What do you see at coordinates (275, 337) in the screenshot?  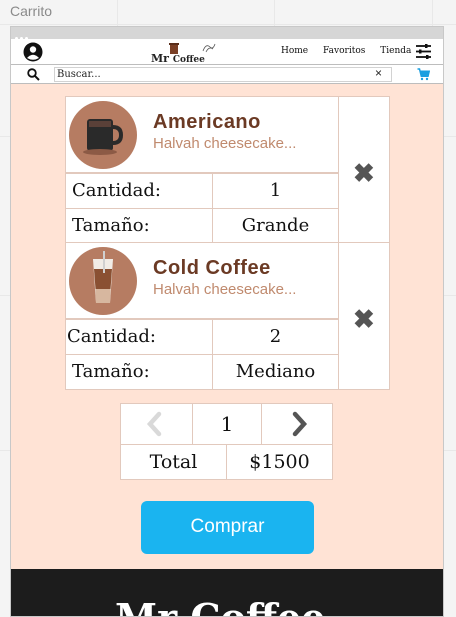 I see `quantity-value: 2` at bounding box center [275, 337].